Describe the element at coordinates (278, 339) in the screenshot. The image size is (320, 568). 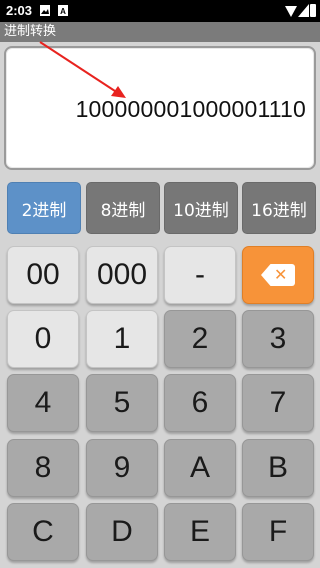
I see `key-3: 3` at that location.